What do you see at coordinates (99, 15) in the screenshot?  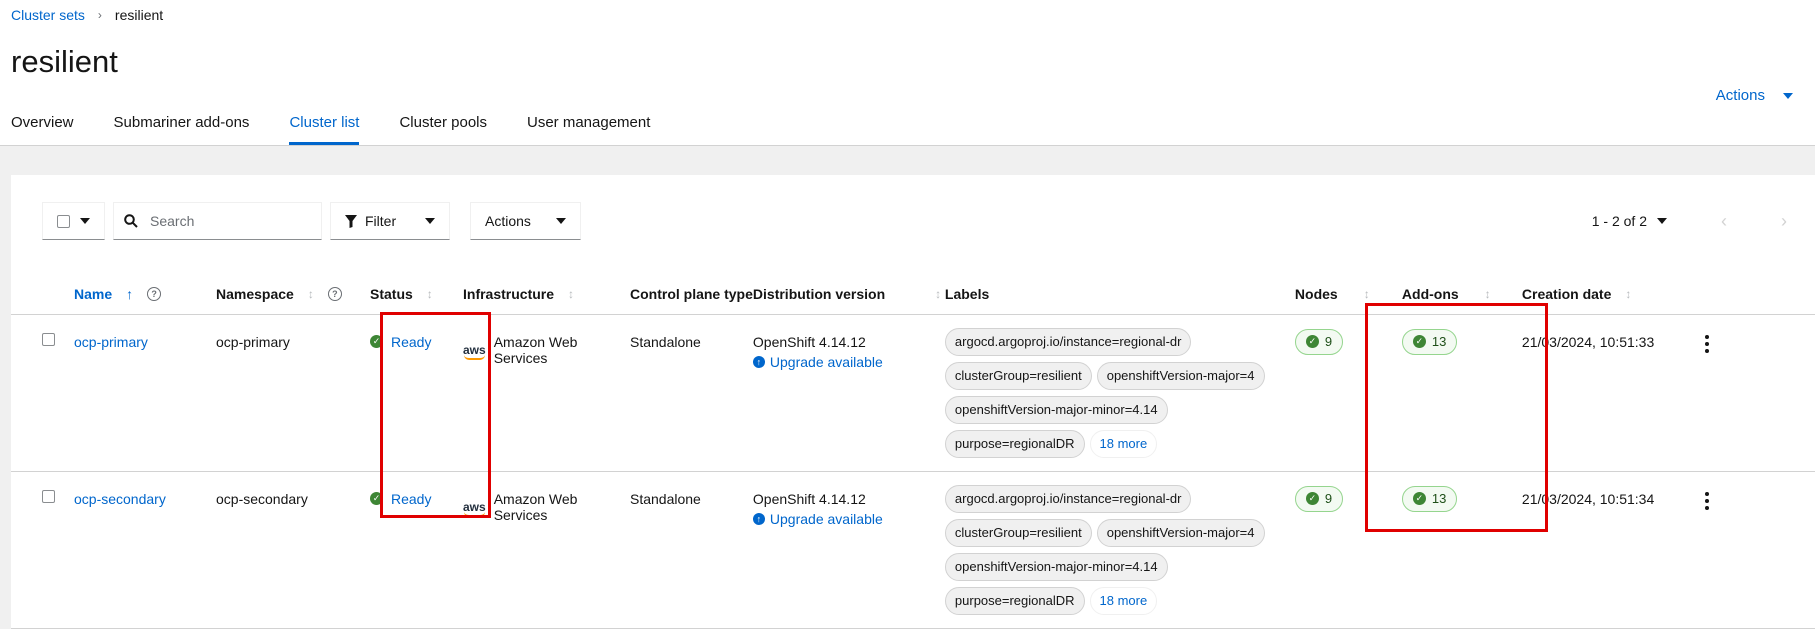 I see `chevron-right-icon: ›` at bounding box center [99, 15].